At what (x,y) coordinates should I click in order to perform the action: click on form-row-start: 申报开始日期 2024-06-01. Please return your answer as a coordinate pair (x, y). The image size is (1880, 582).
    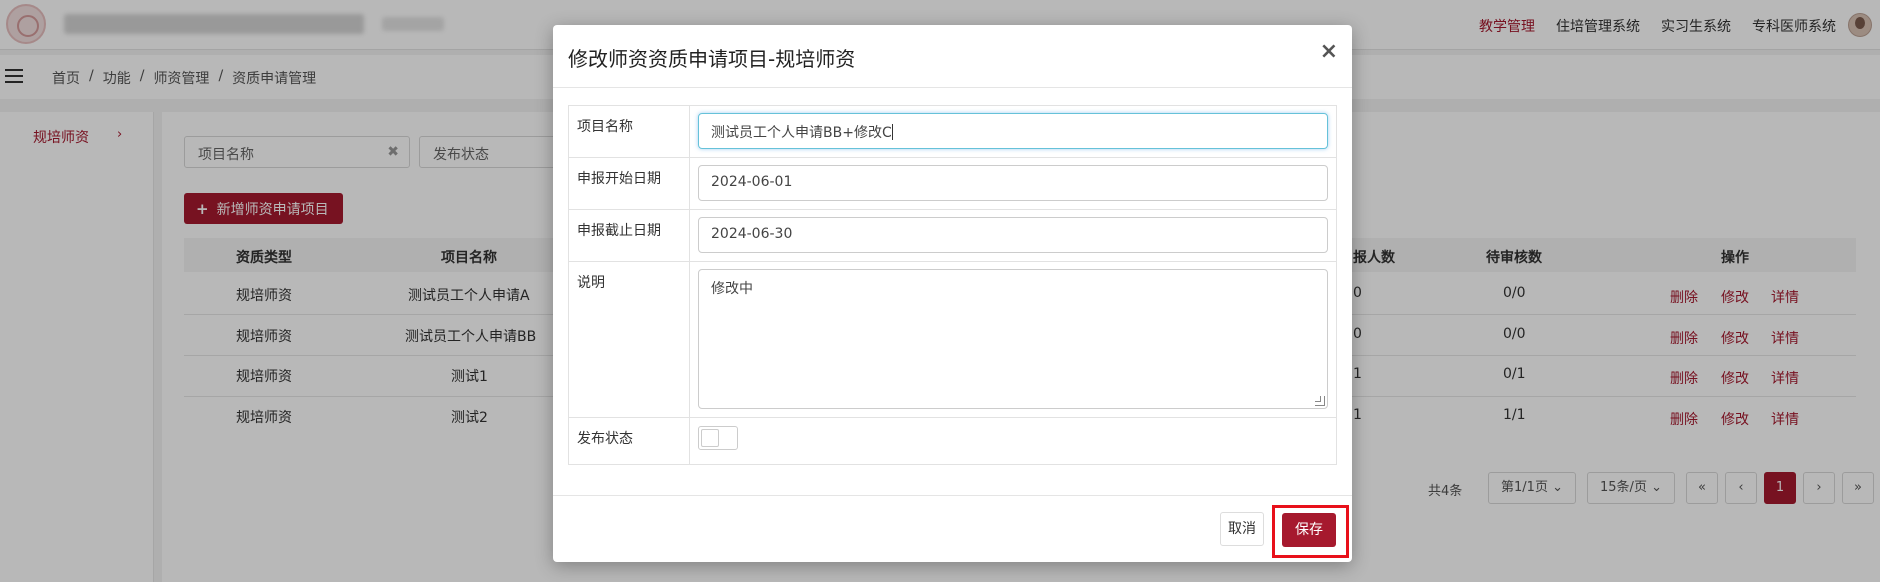
    Looking at the image, I should click on (952, 184).